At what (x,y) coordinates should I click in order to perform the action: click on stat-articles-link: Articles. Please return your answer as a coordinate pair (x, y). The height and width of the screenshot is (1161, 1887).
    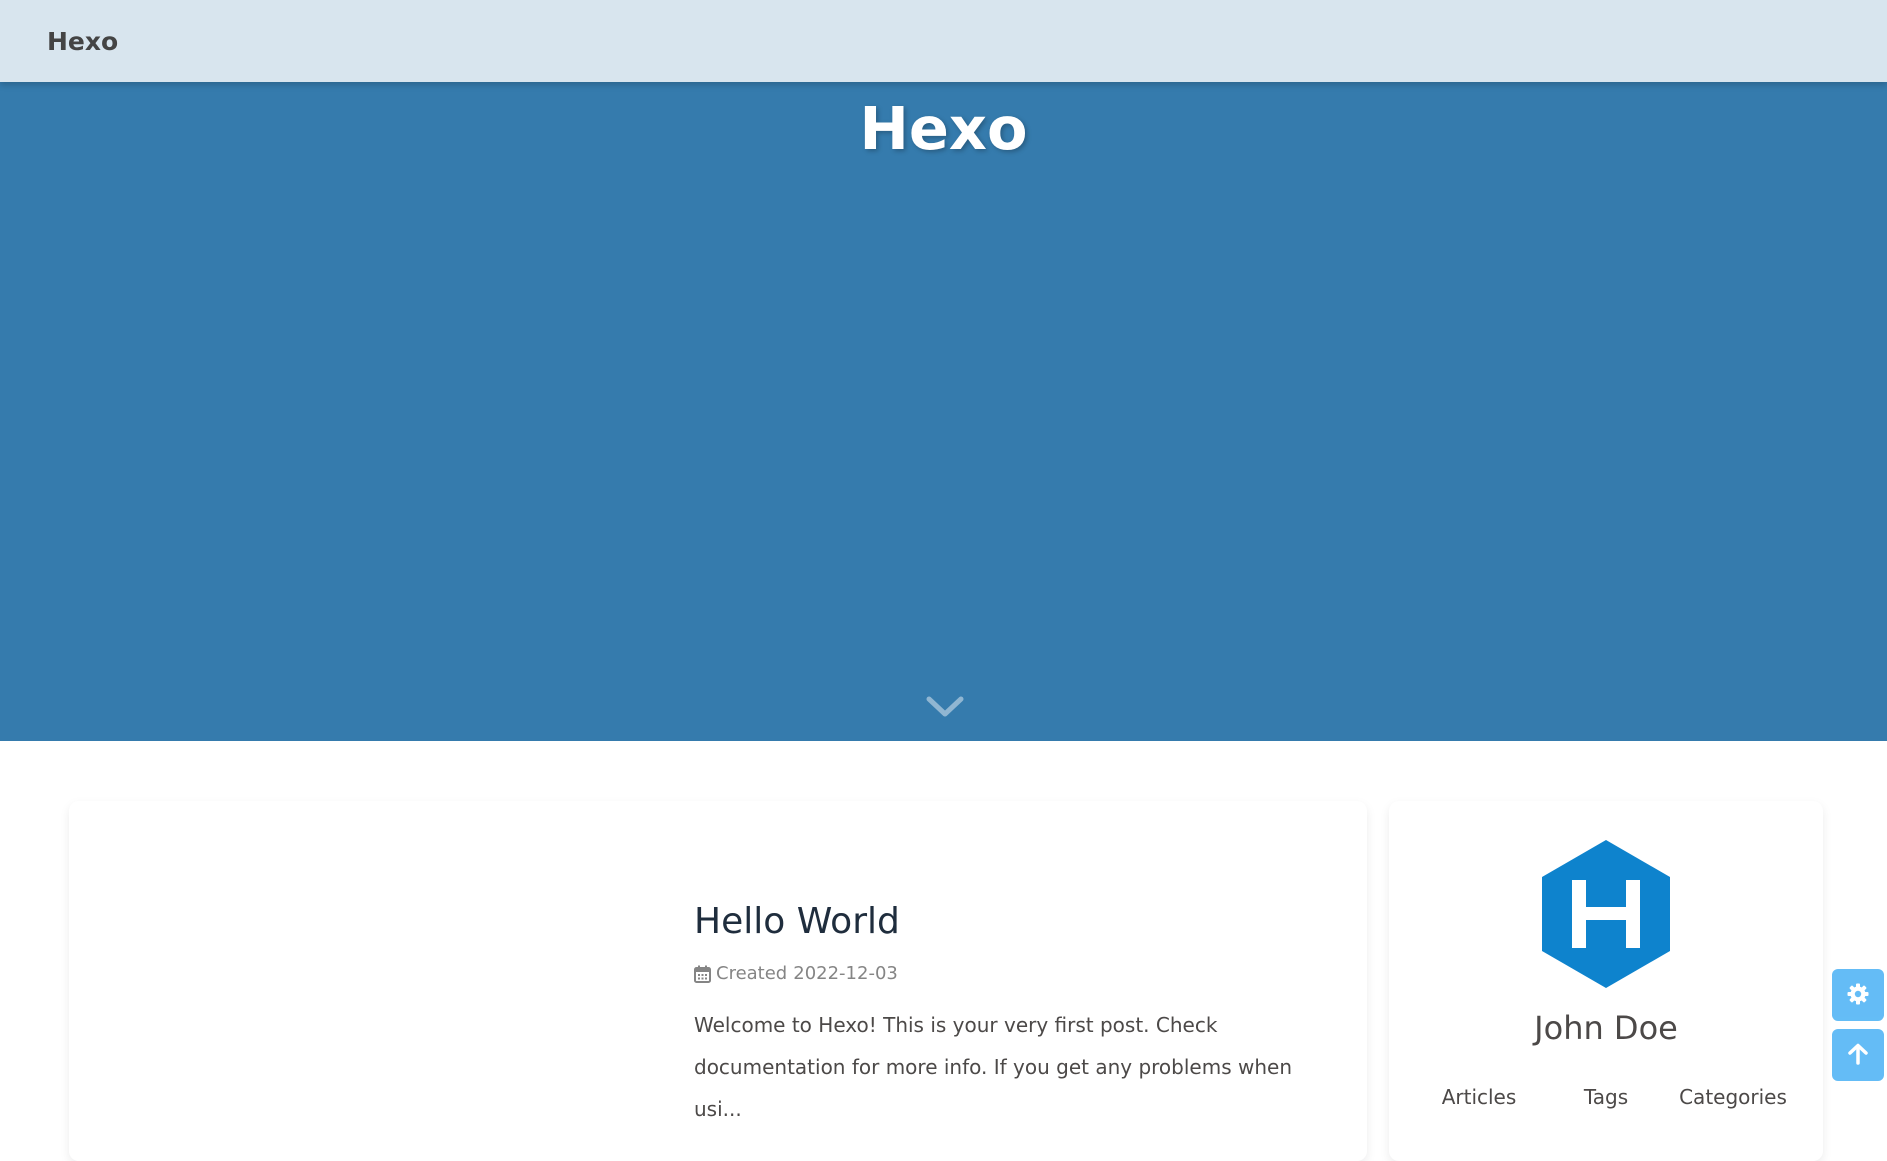
    Looking at the image, I should click on (1479, 1097).